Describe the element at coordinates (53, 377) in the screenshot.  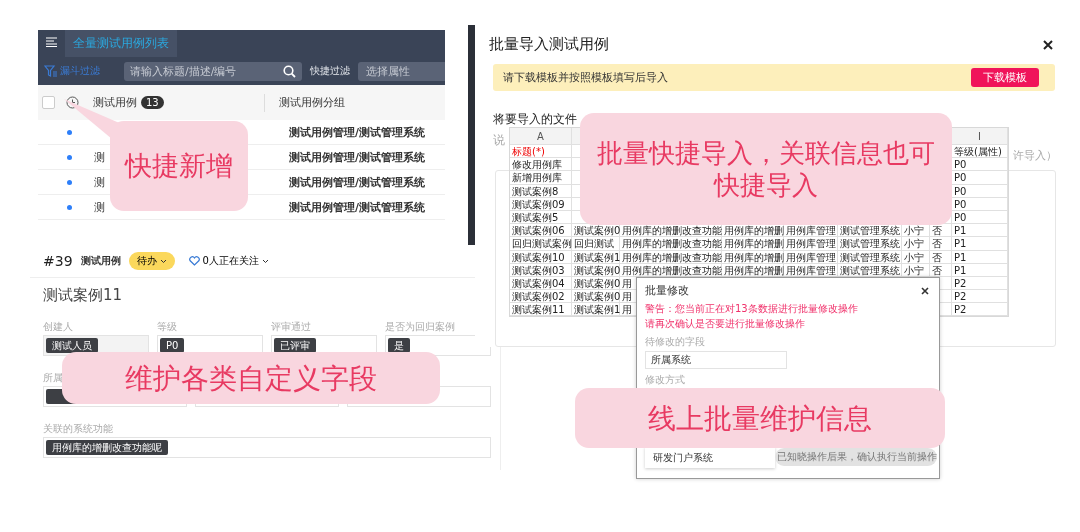
I see `field-label: 所属` at that location.